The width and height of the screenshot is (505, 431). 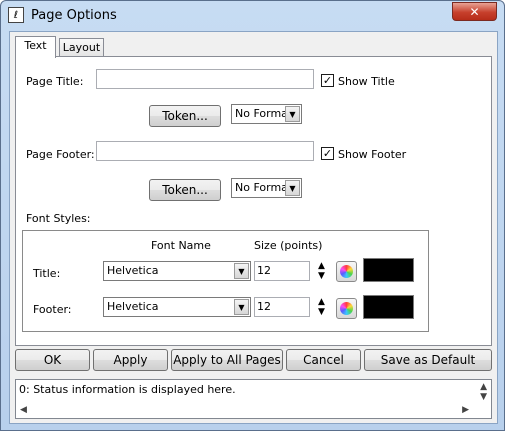 I want to click on size-header: Size (points), so click(x=288, y=245).